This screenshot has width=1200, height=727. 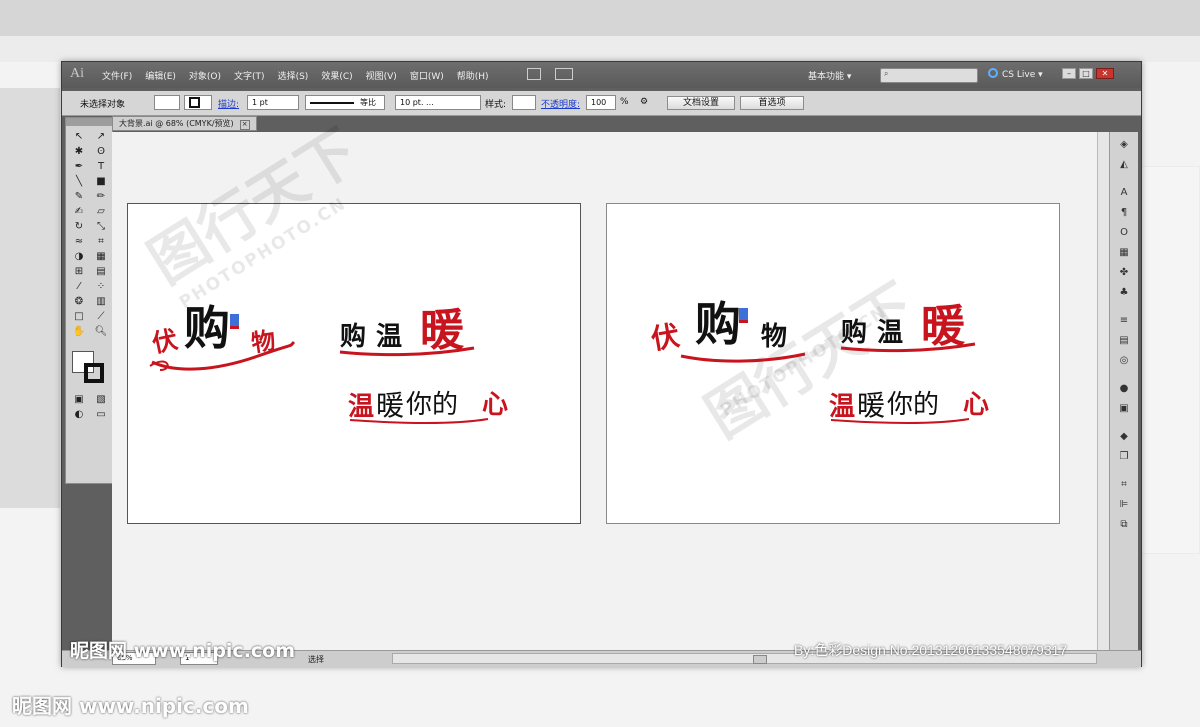 What do you see at coordinates (1124, 321) in the screenshot?
I see `stroke-panel-icon: ≡` at bounding box center [1124, 321].